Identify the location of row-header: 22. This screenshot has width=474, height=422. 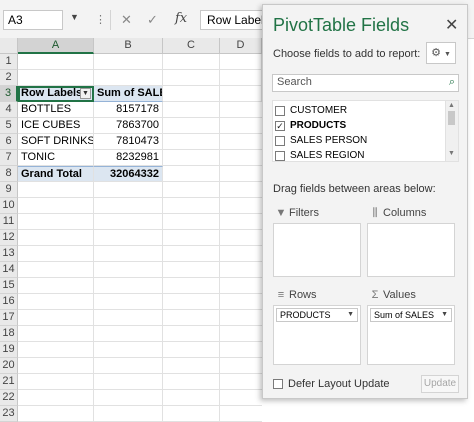
(9, 398).